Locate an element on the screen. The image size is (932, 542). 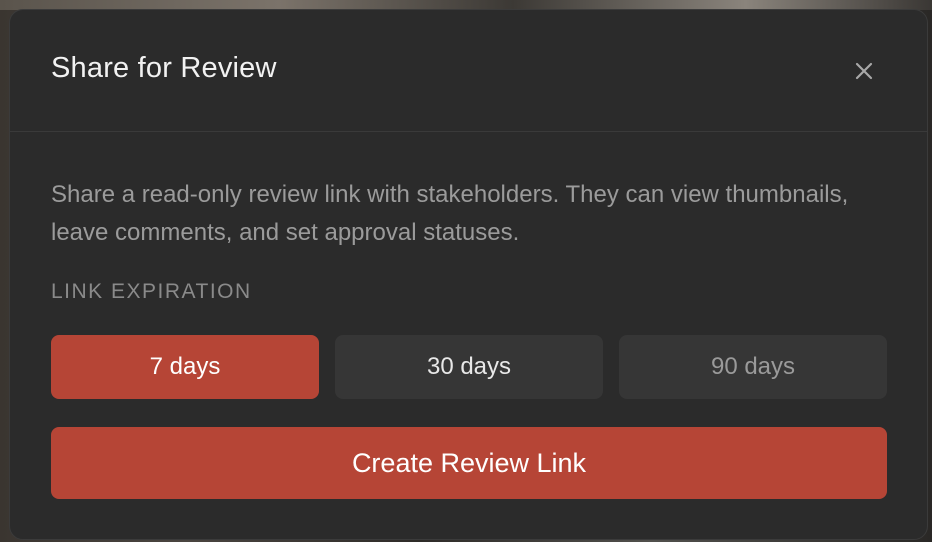
expiry-option-7-days: 7 days is located at coordinates (185, 367).